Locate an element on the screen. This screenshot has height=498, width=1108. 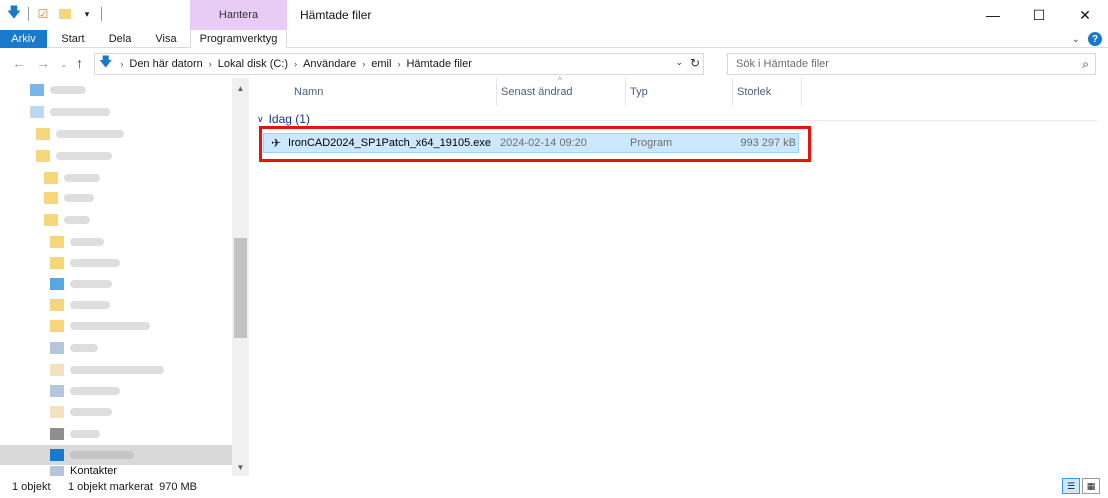
tab-arkiv: Arkiv is located at coordinates (23, 39).